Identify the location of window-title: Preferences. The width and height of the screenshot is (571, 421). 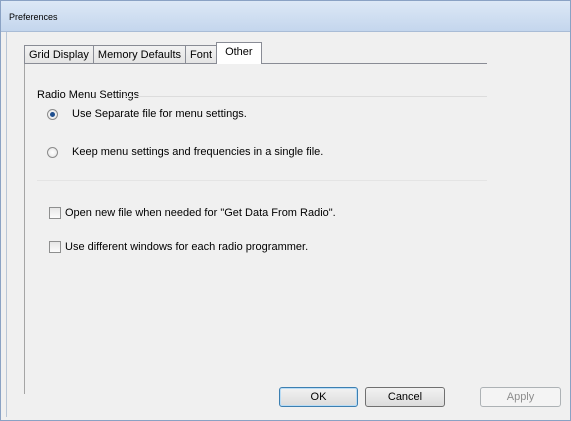
(33, 17).